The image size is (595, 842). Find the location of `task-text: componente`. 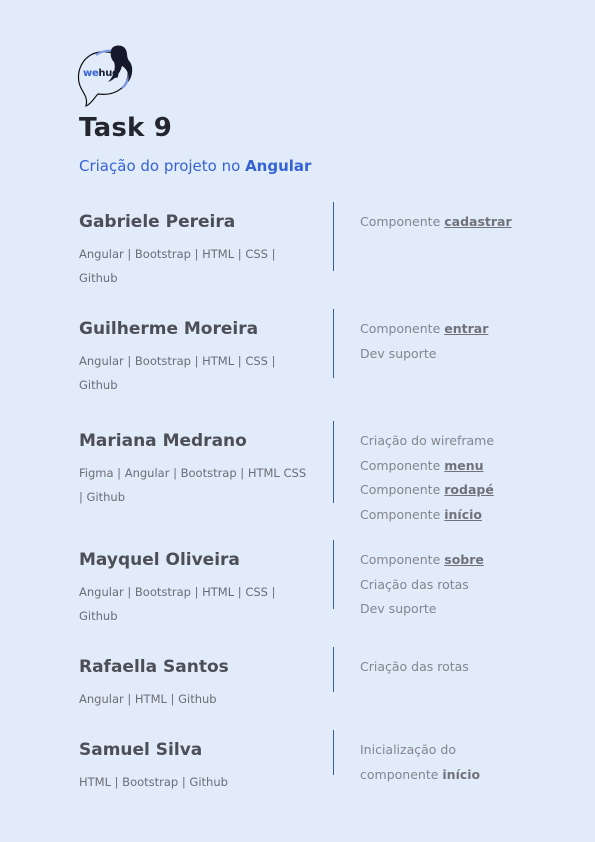

task-text: componente is located at coordinates (401, 774).